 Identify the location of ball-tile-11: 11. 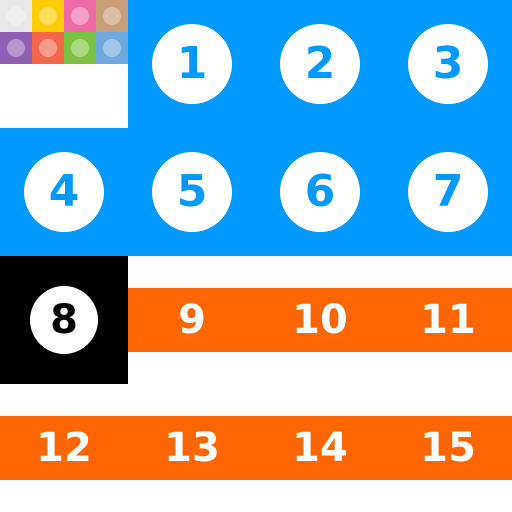
(448, 320).